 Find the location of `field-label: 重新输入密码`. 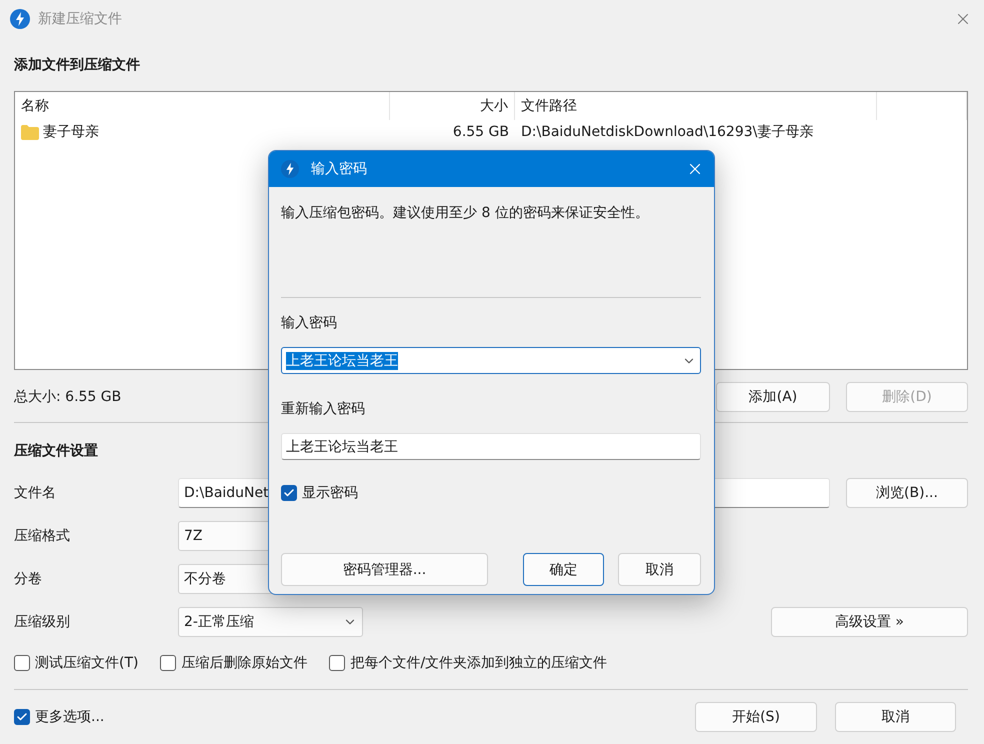

field-label: 重新输入密码 is located at coordinates (323, 409).